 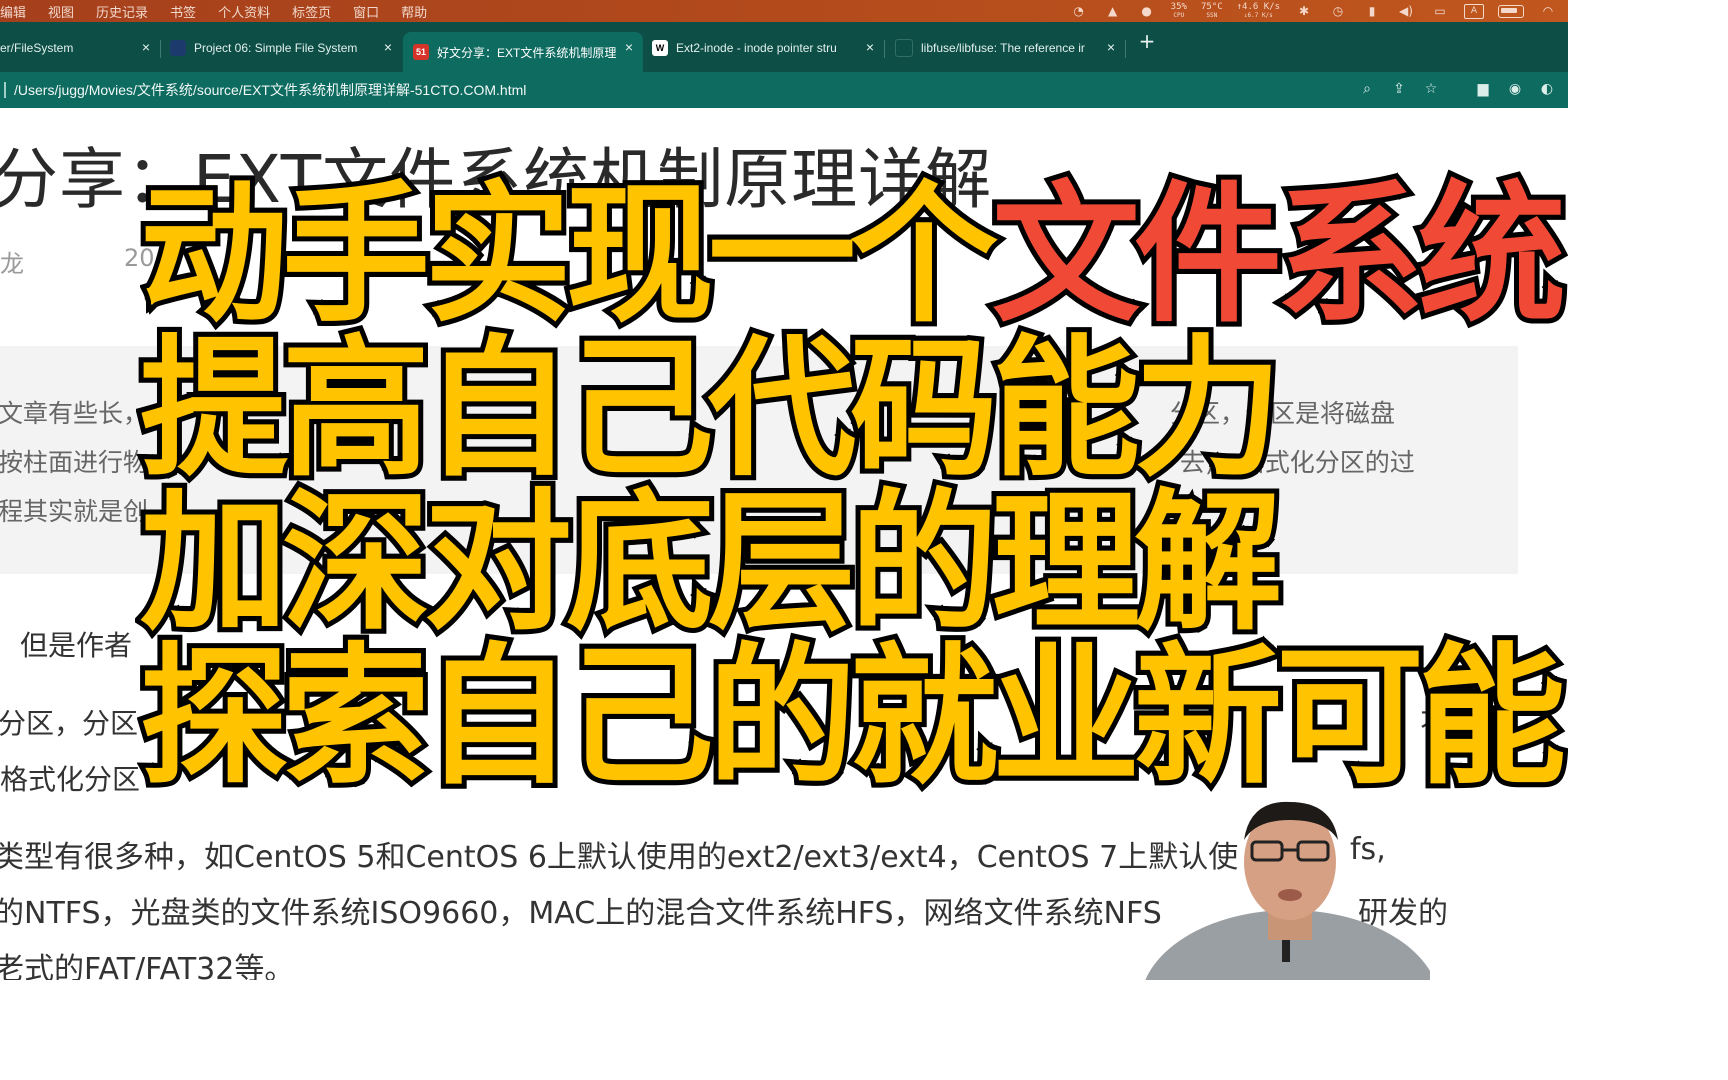 I want to click on net-stat: ↑4.6 K/s ↓6.7 K/s, so click(x=1258, y=11).